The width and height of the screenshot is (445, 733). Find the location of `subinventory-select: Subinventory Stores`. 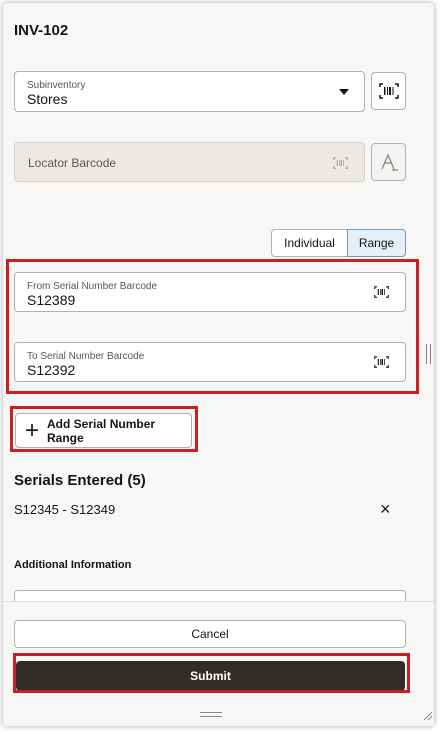

subinventory-select: Subinventory Stores is located at coordinates (189, 91).